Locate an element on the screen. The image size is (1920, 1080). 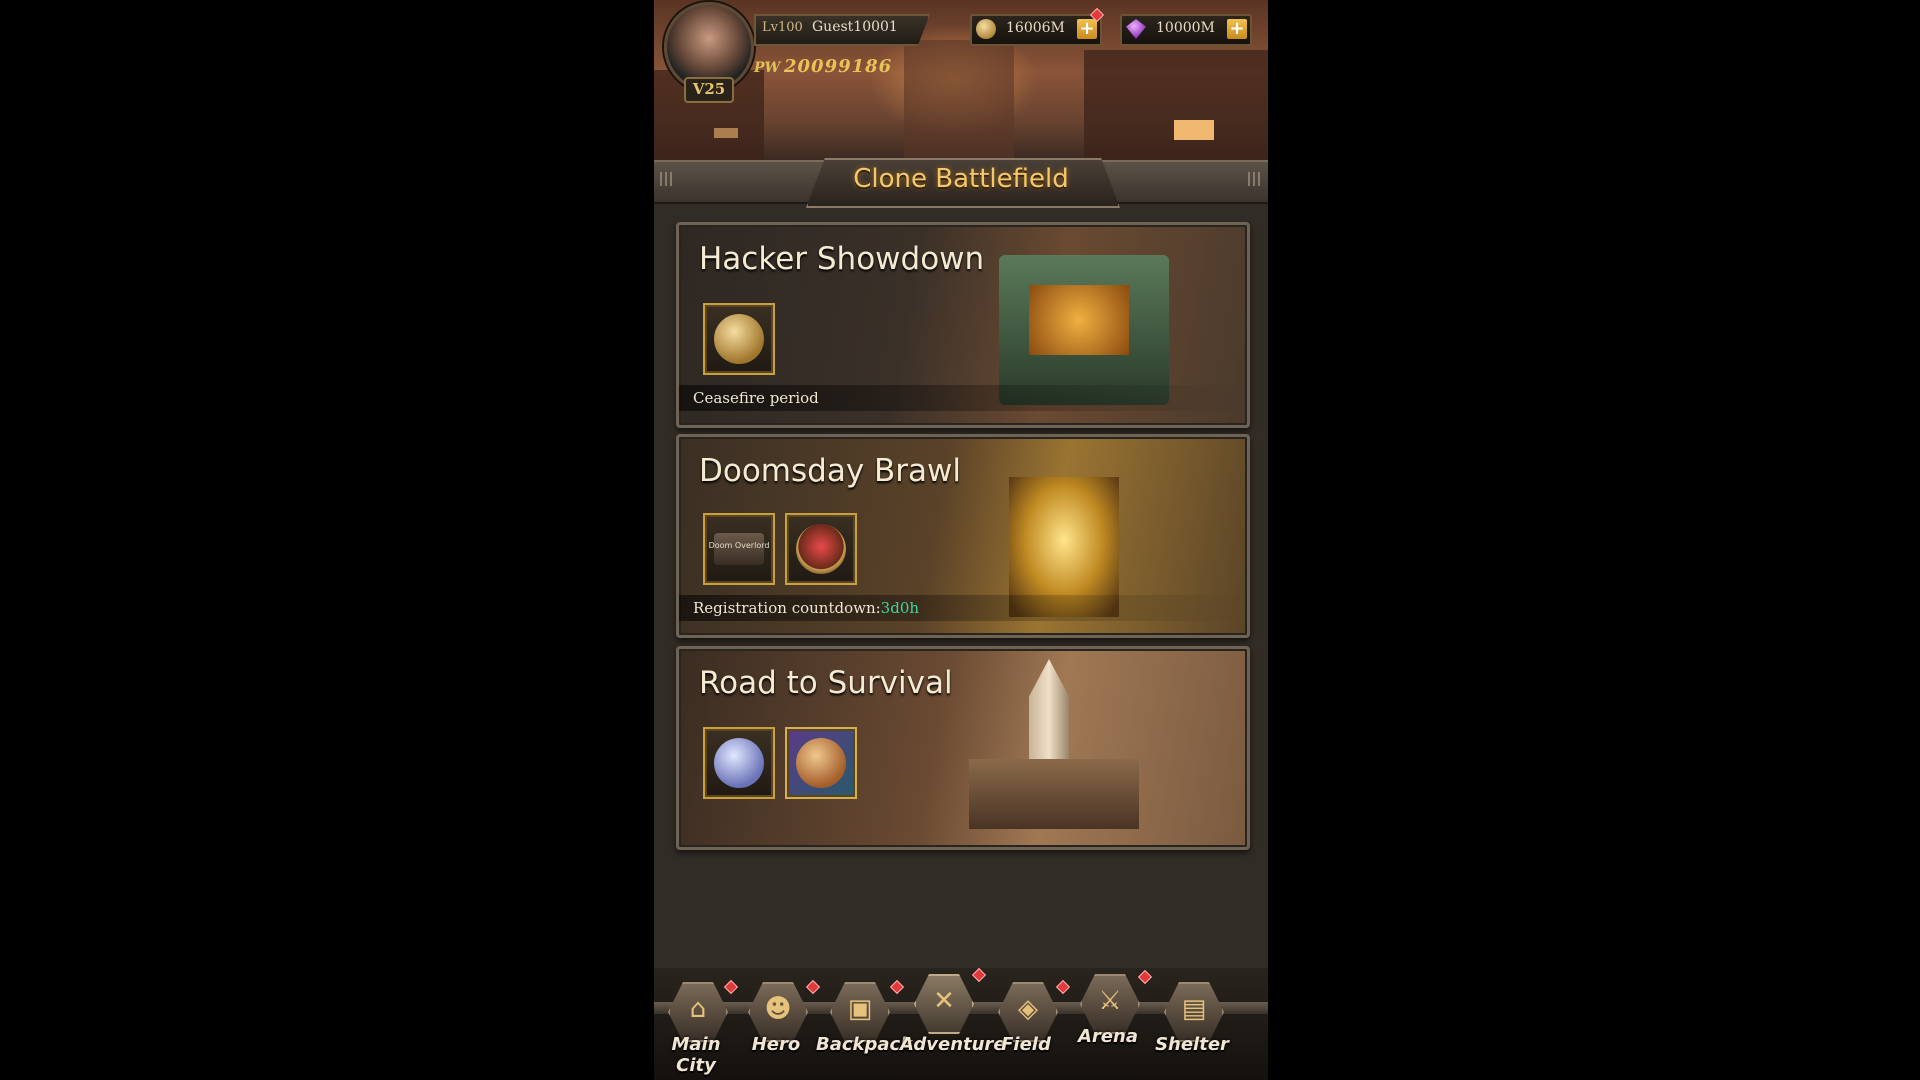
event-card-road-to-survival: Road to Survival is located at coordinates (963, 748).